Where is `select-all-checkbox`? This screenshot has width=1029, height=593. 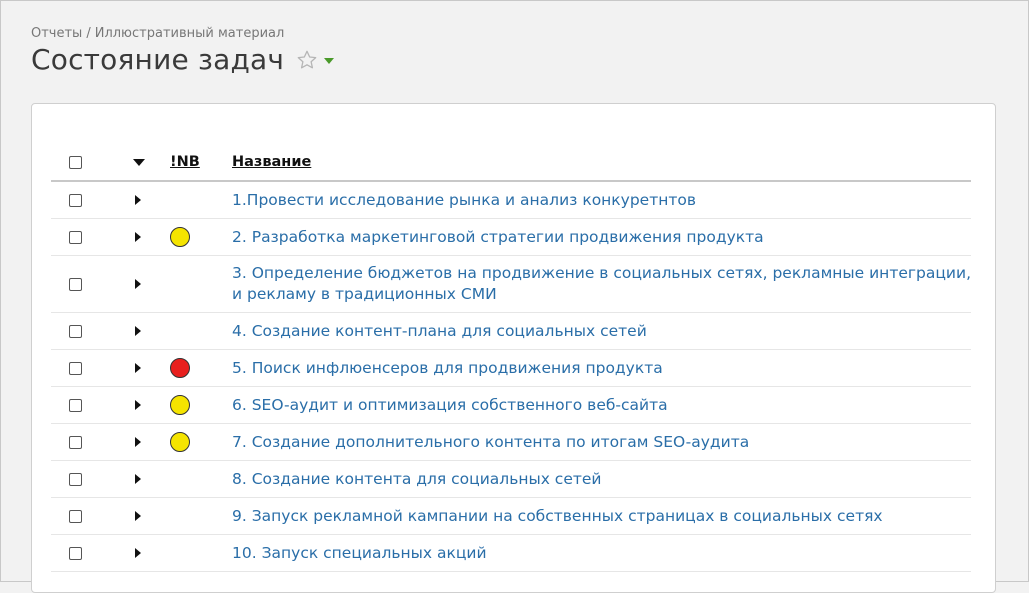
select-all-checkbox is located at coordinates (75, 162).